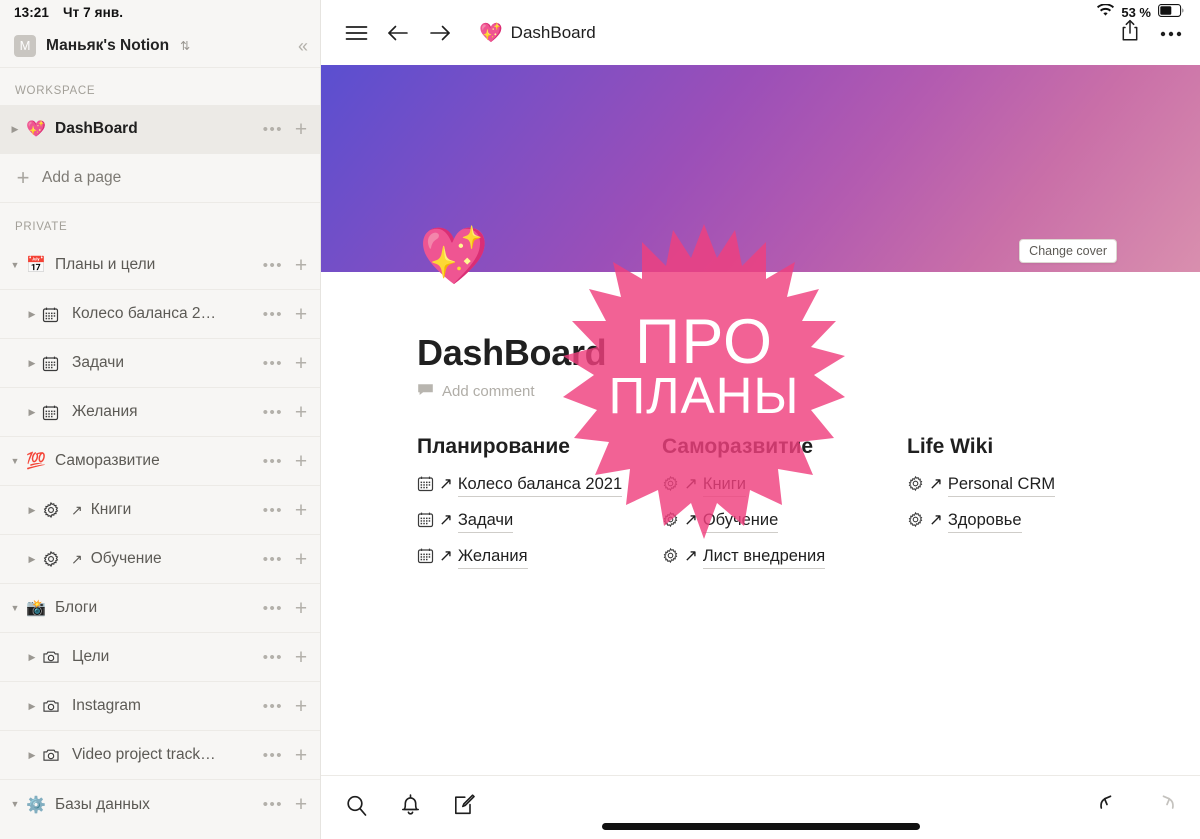 Image resolution: width=1200 pixels, height=839 pixels. What do you see at coordinates (1164, 807) in the screenshot?
I see `redo-icon` at bounding box center [1164, 807].